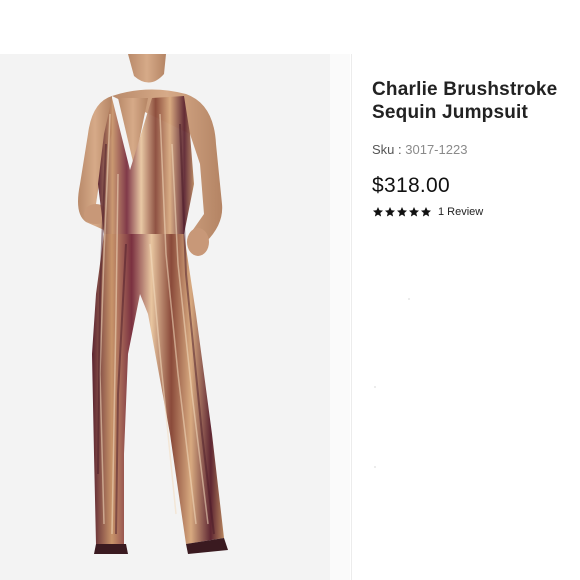 This screenshot has width=580, height=580. I want to click on product-price: $318.00, so click(411, 185).